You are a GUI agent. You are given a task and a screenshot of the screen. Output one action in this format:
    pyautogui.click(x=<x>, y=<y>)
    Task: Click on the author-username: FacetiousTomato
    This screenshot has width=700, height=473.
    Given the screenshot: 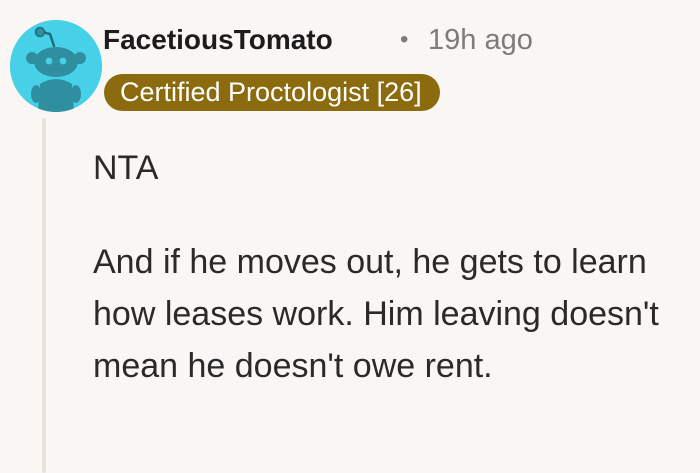 What is the action you would take?
    pyautogui.click(x=218, y=40)
    